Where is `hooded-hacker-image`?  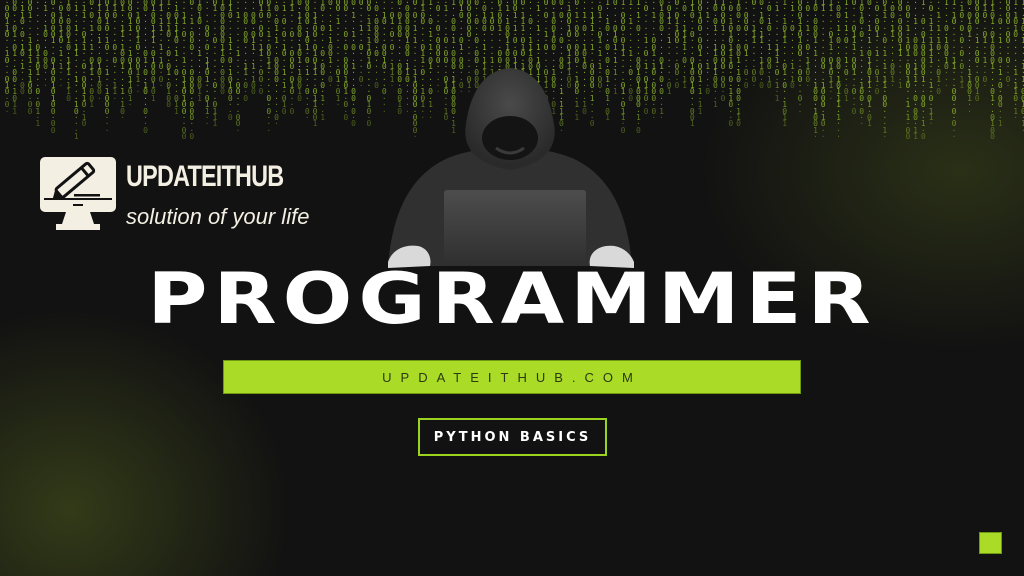
hooded-hacker-image is located at coordinates (510, 169).